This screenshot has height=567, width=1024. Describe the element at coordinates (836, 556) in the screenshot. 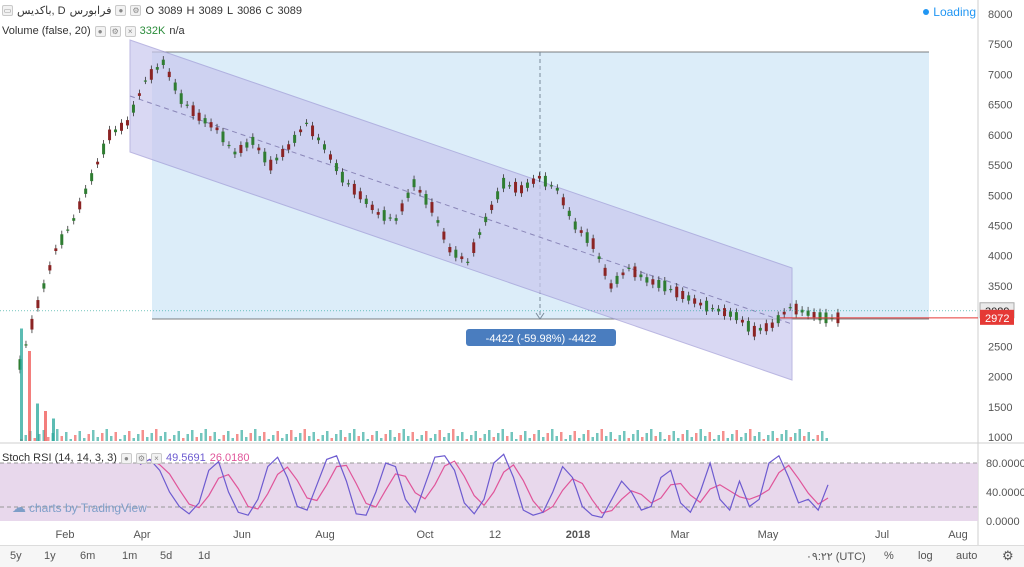

I see `clock-time: ۰۹:۲۲ (UTC)` at that location.